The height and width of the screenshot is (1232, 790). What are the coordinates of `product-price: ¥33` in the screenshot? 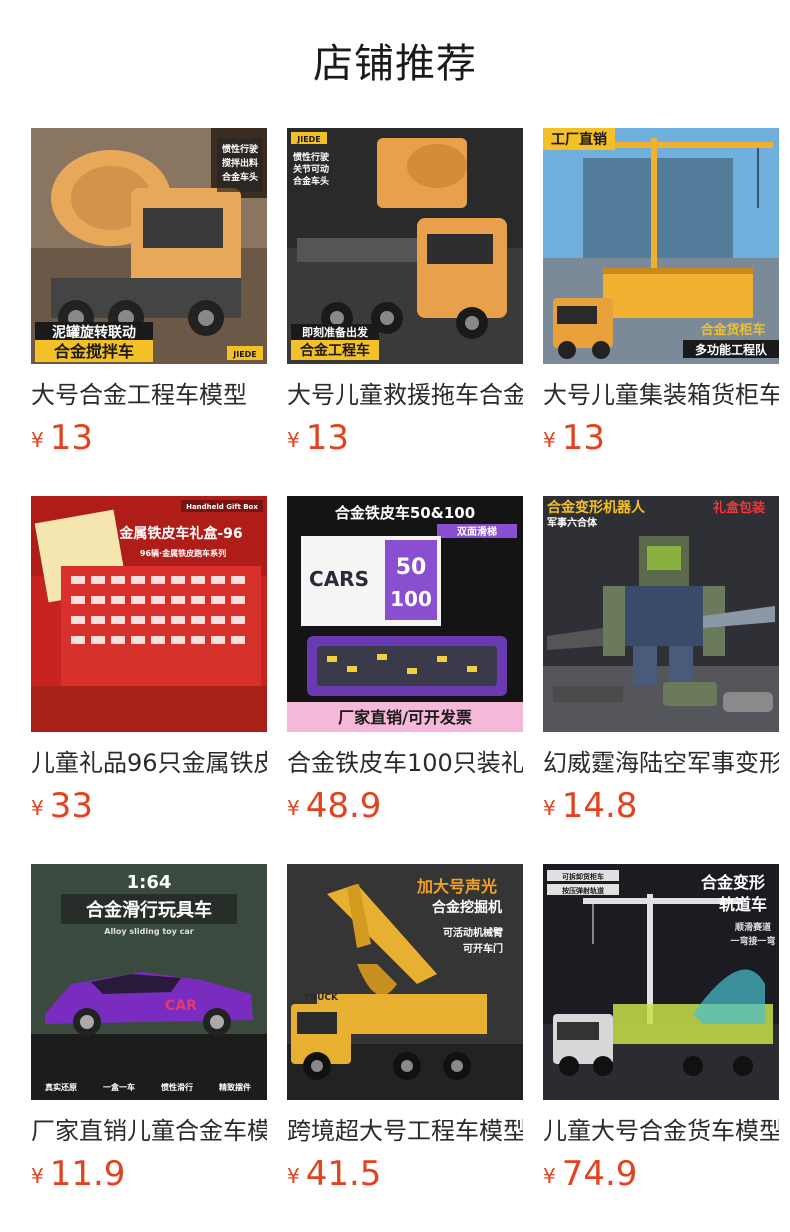 It's located at (62, 806).